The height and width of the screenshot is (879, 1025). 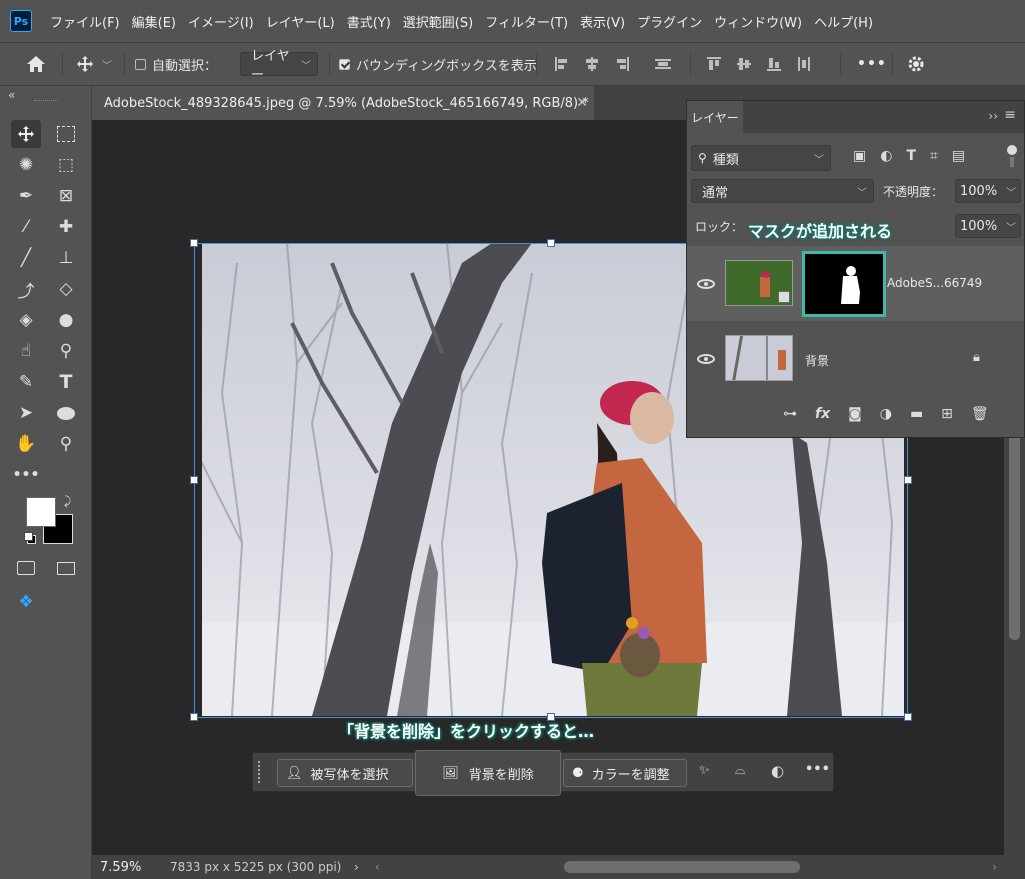 What do you see at coordinates (26, 165) in the screenshot?
I see `object-selection-tool: ✺` at bounding box center [26, 165].